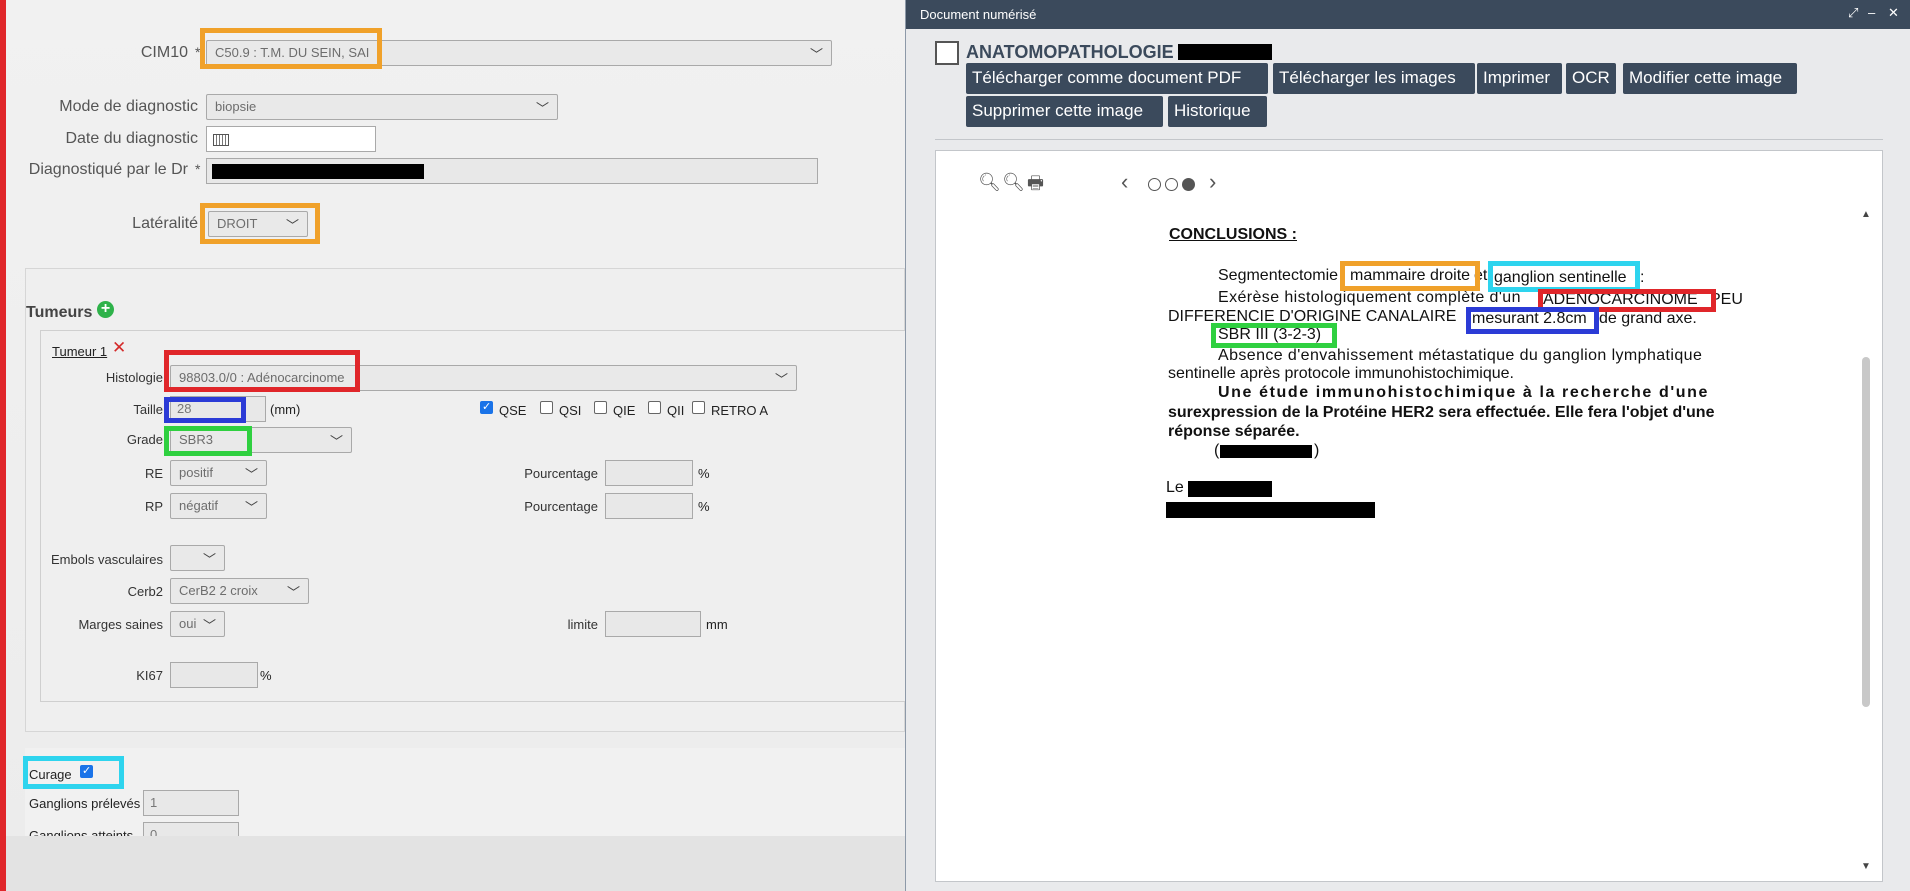  What do you see at coordinates (1871, 12) in the screenshot?
I see `minimize-icon: –` at bounding box center [1871, 12].